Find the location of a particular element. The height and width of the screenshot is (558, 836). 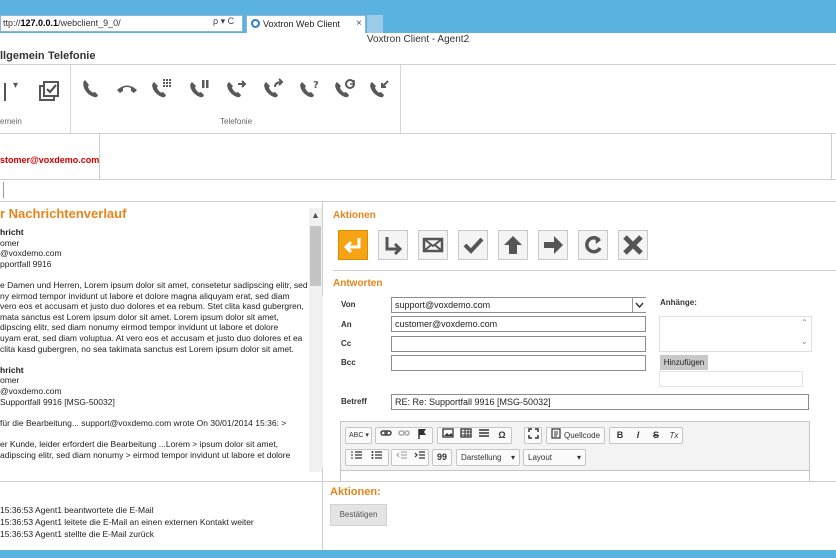

reject-button is located at coordinates (633, 245).